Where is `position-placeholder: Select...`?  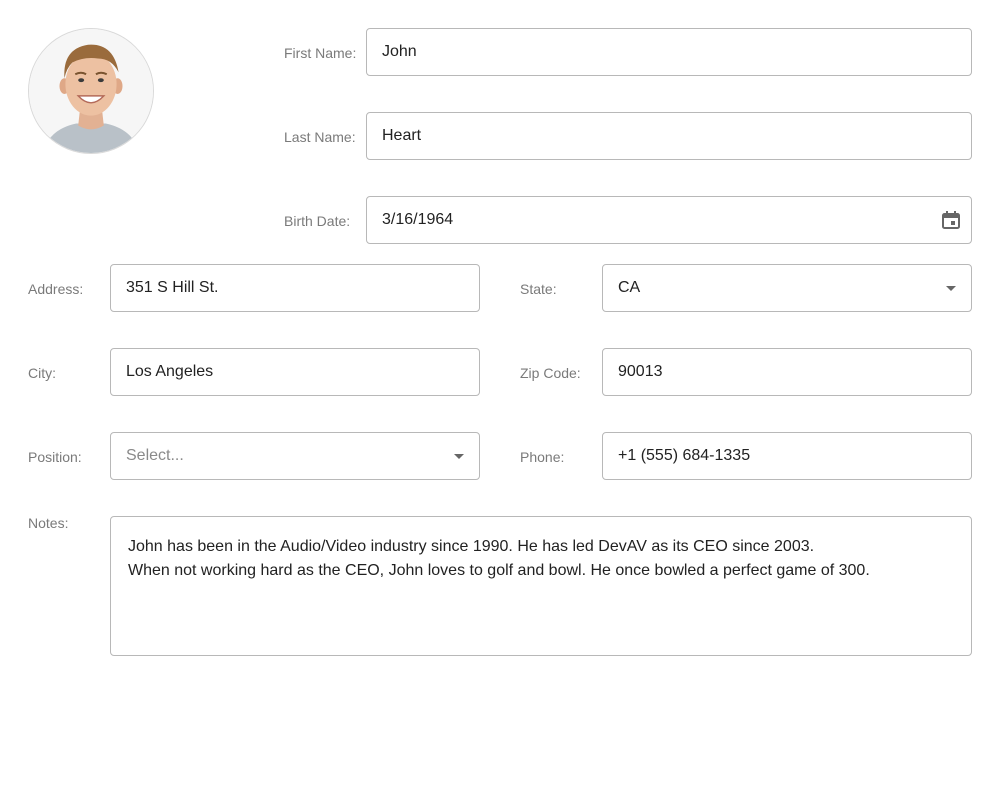
position-placeholder: Select... is located at coordinates (155, 455).